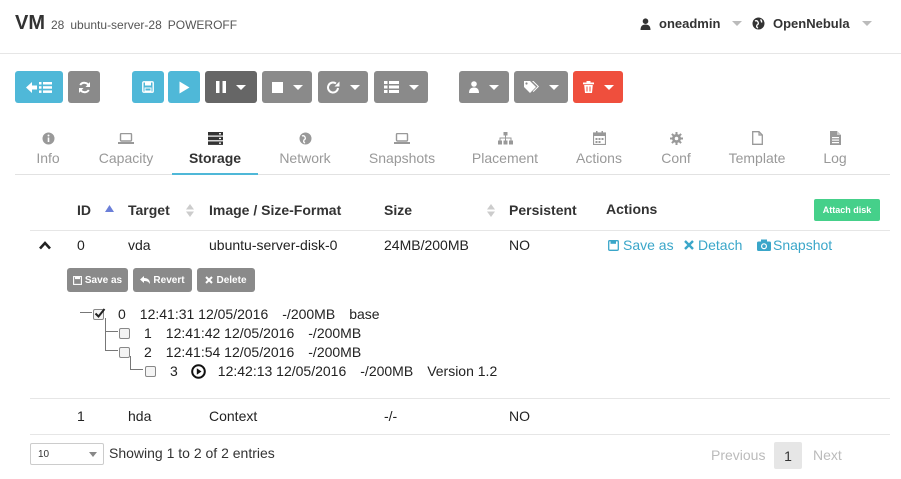  Describe the element at coordinates (204, 314) in the screenshot. I see `snapshot-date: 12:41:31 12/05/2016` at that location.